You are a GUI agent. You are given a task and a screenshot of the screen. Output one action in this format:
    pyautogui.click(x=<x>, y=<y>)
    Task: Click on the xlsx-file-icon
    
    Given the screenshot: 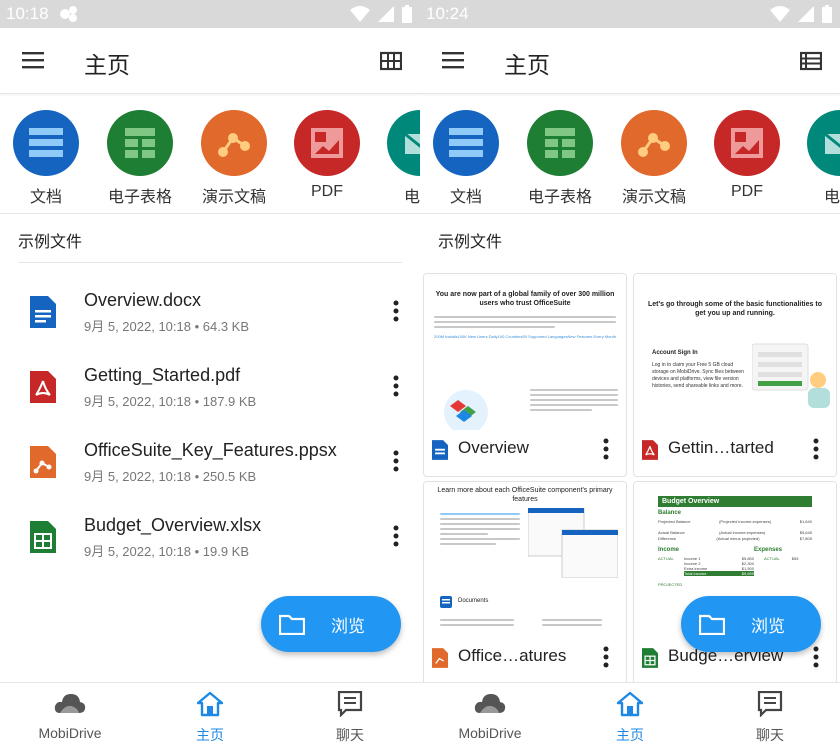 What is the action you would take?
    pyautogui.click(x=43, y=537)
    